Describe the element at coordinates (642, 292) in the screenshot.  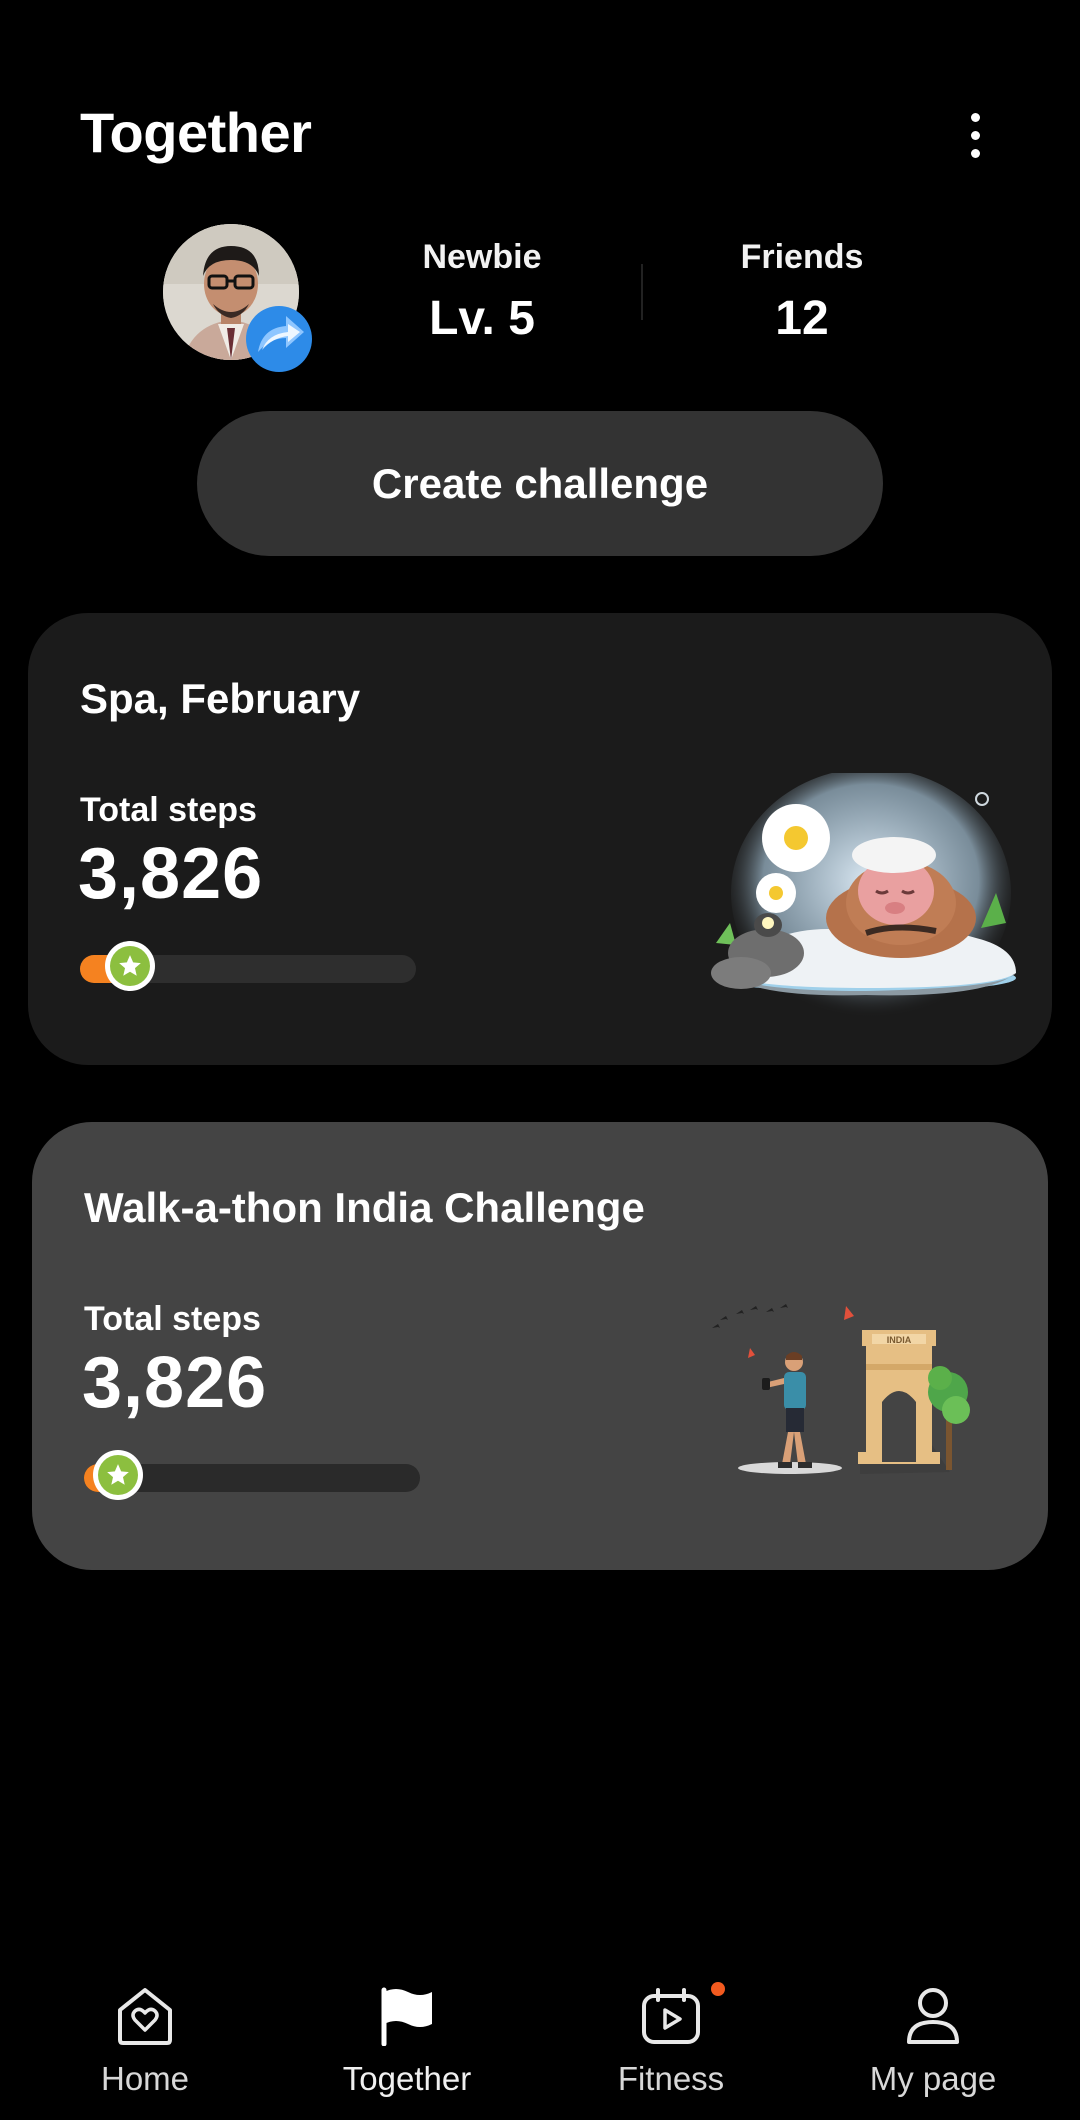
I see `stat-divider` at that location.